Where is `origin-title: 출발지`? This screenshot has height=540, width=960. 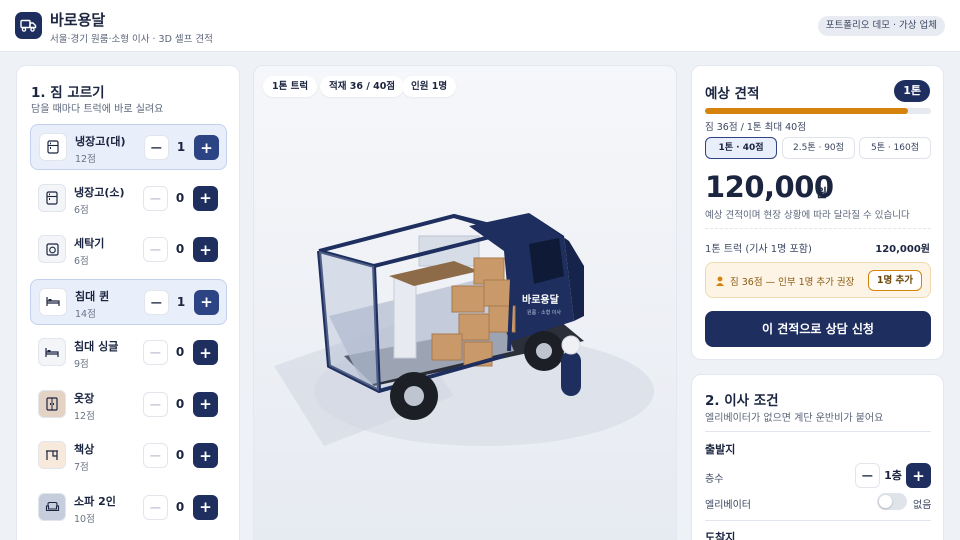 origin-title: 출발지 is located at coordinates (720, 449).